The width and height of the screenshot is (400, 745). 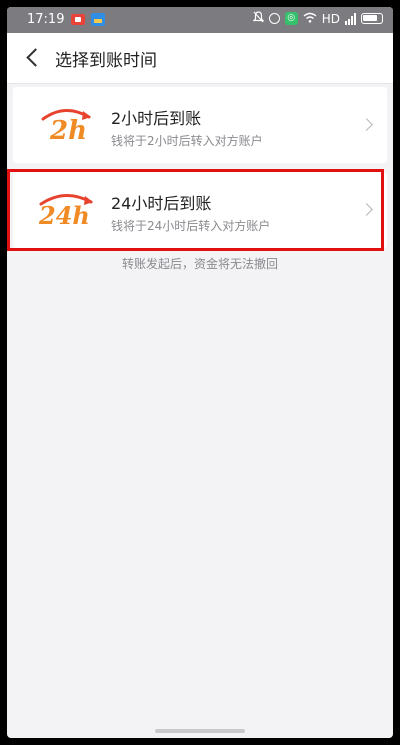 I want to click on app-notification-icon, so click(x=98, y=19).